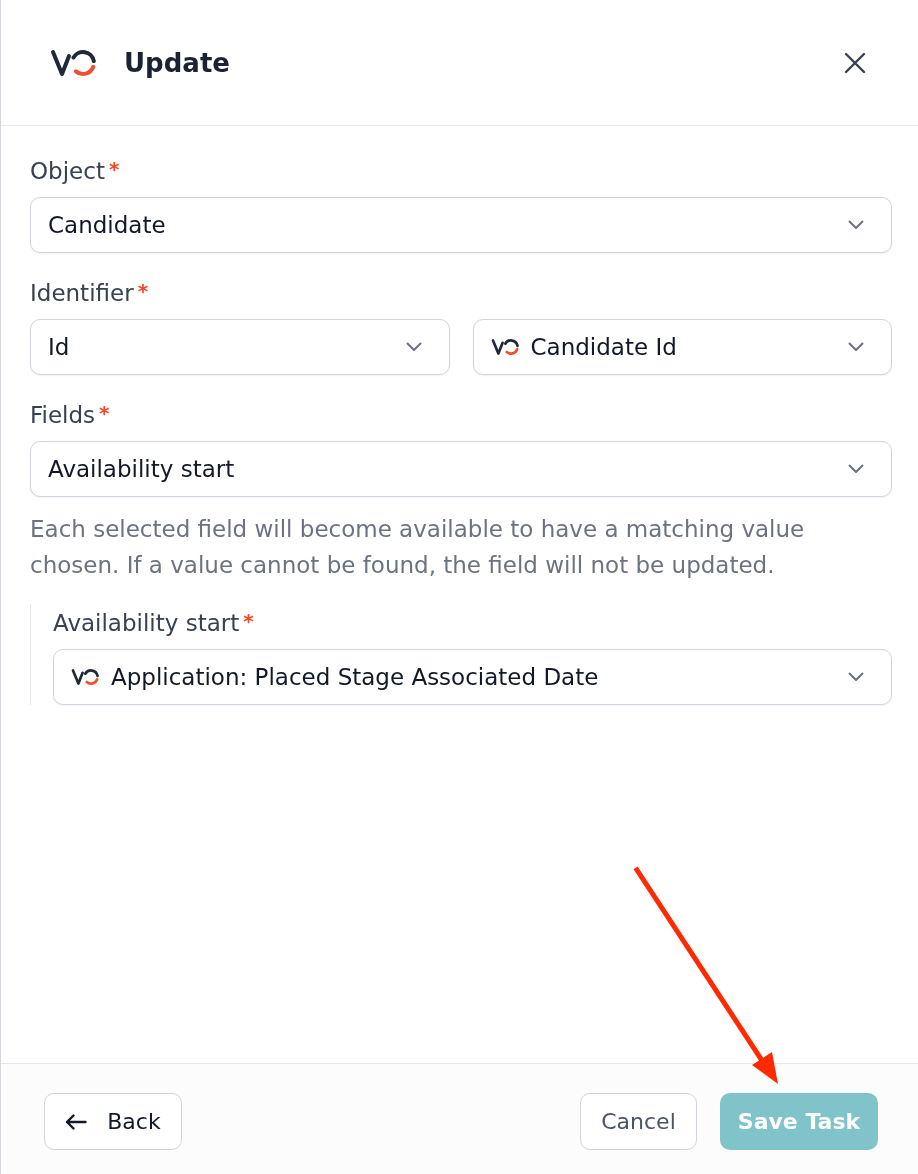  Describe the element at coordinates (177, 63) in the screenshot. I see `window-title: Update` at that location.